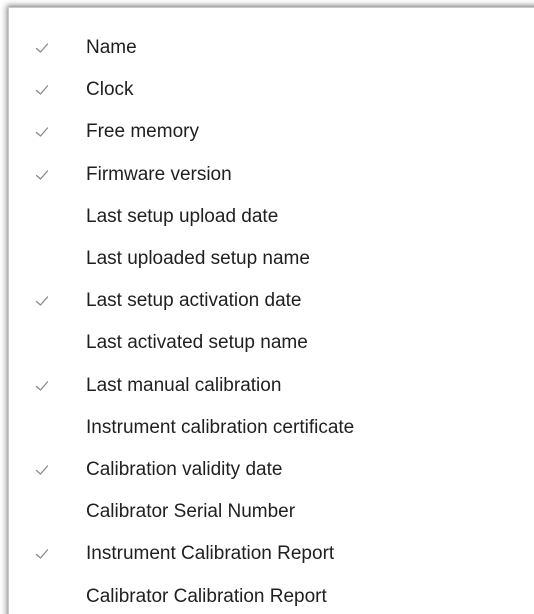 Image resolution: width=534 pixels, height=614 pixels. I want to click on menu-item-last-manual-calibration: Last manual calibration, so click(271, 386).